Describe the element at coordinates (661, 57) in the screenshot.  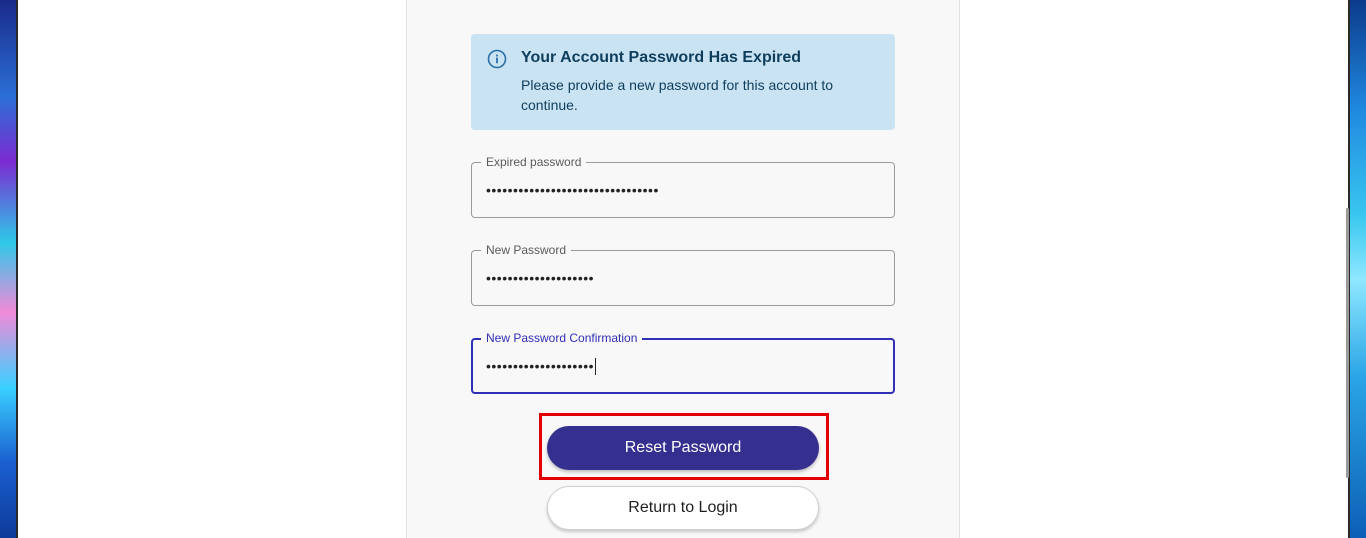
I see `alert-title: Your Account Password Has Expired` at that location.